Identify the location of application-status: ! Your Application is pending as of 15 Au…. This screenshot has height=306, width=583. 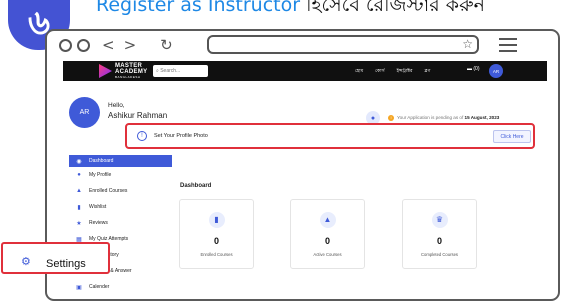
(443, 118).